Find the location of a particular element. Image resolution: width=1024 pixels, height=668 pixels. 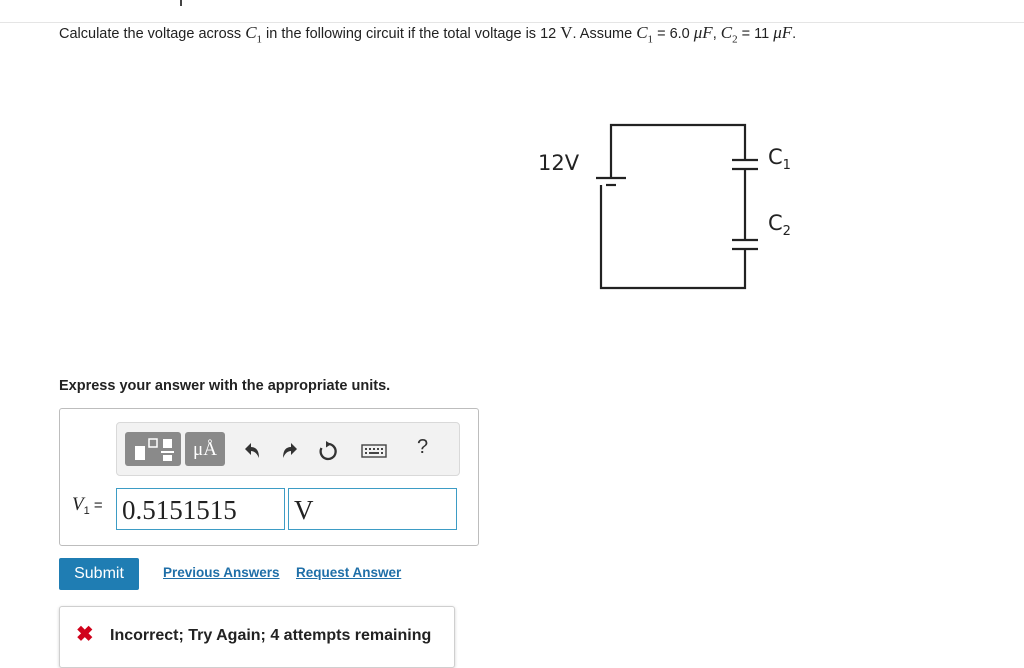

unit-uf: μF is located at coordinates (703, 32).